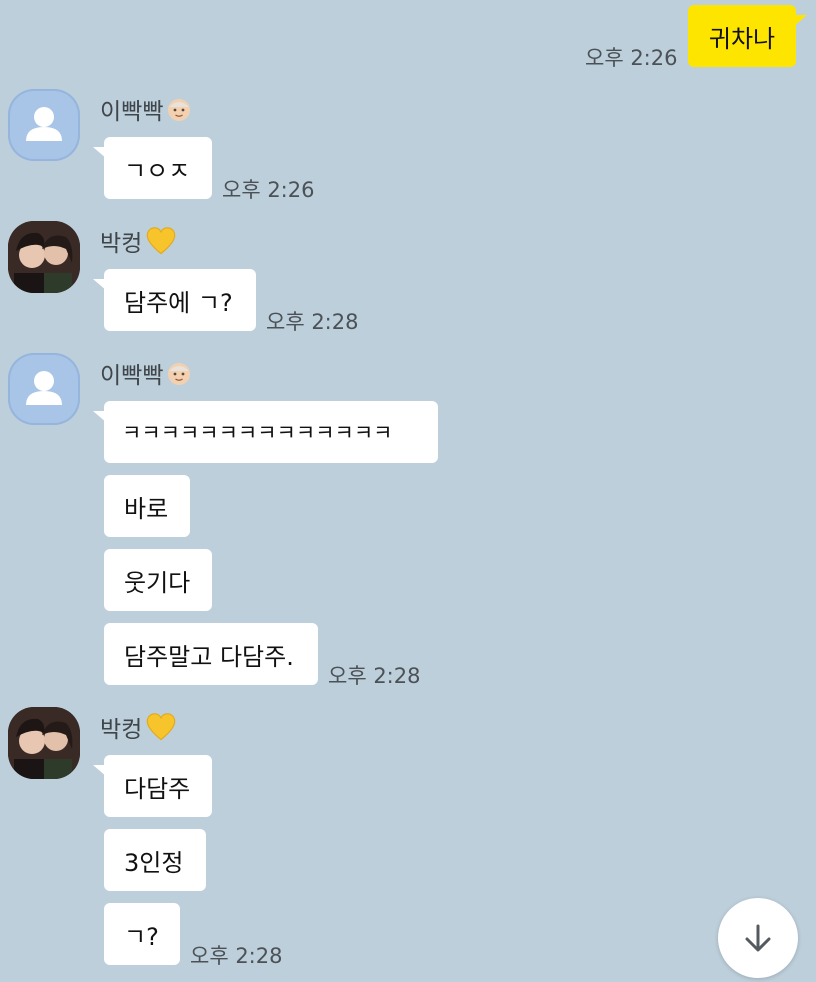  I want to click on message-bubble: 웃기다, so click(158, 580).